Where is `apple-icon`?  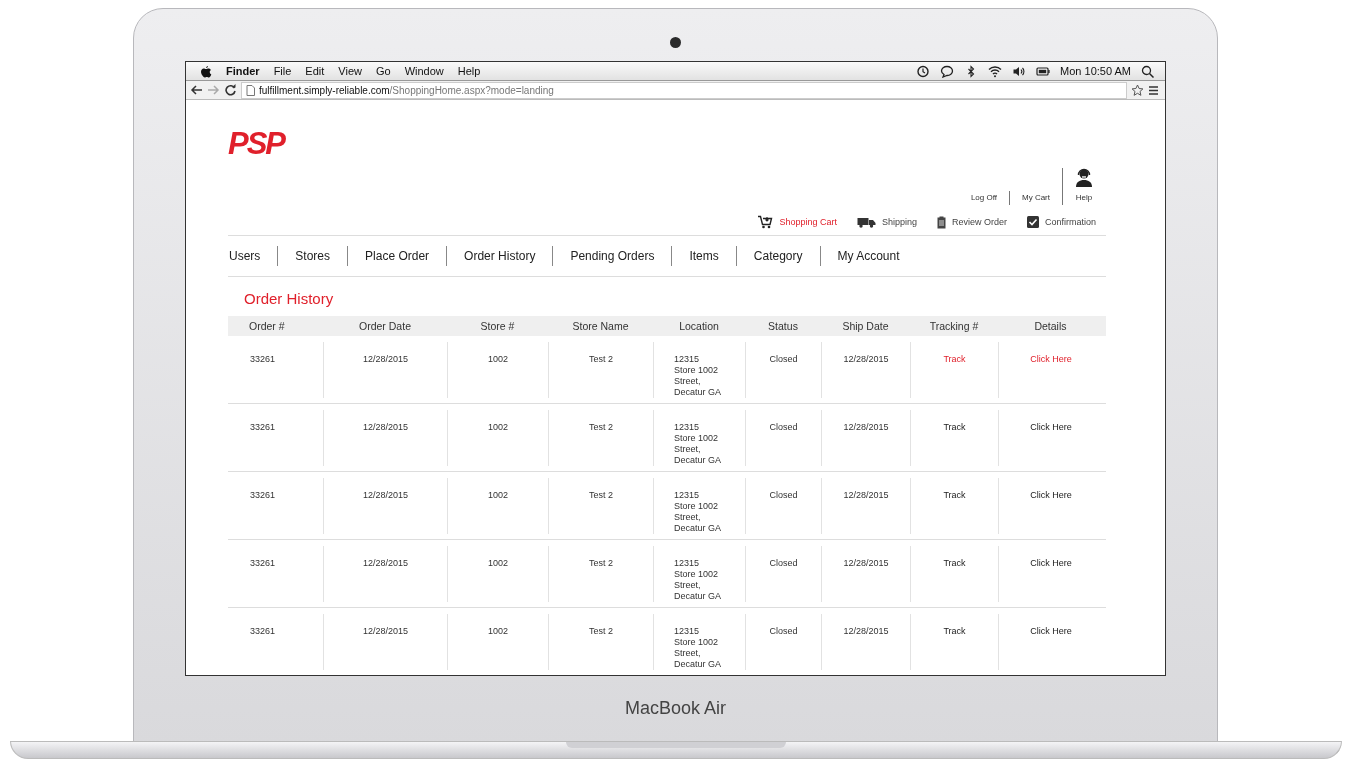 apple-icon is located at coordinates (206, 71).